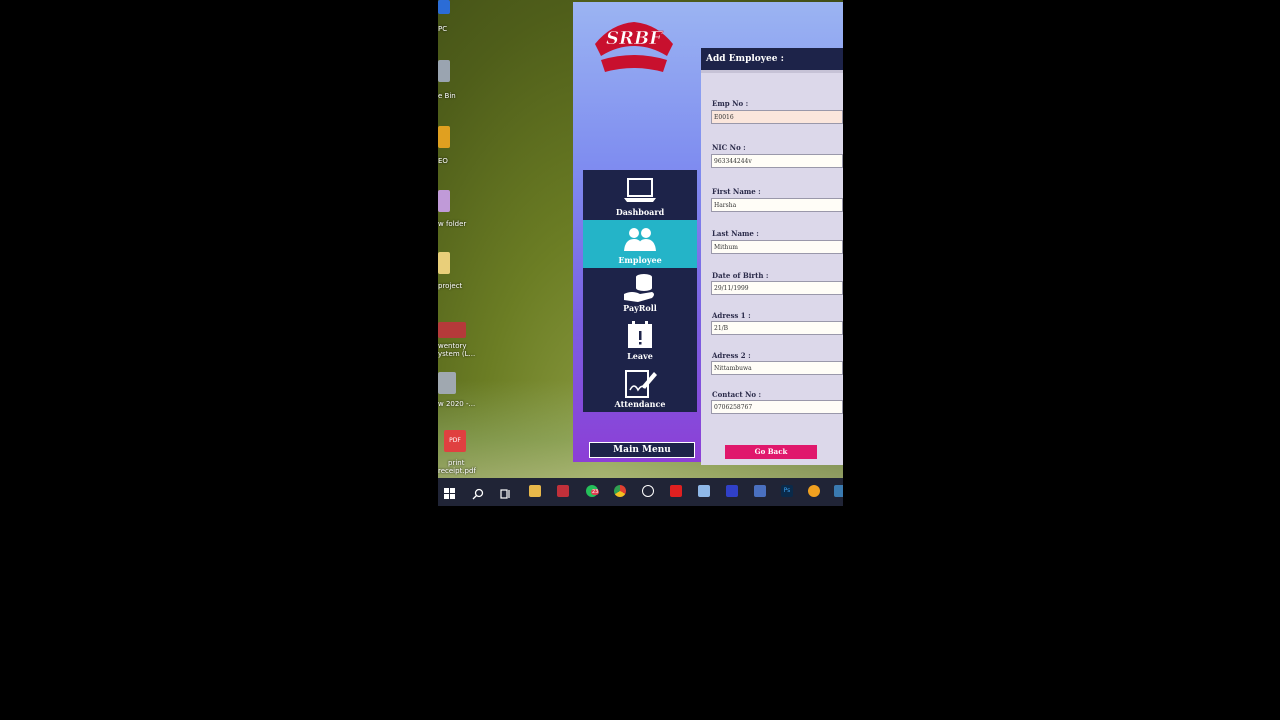  Describe the element at coordinates (641, 384) in the screenshot. I see `signature-icon` at that location.